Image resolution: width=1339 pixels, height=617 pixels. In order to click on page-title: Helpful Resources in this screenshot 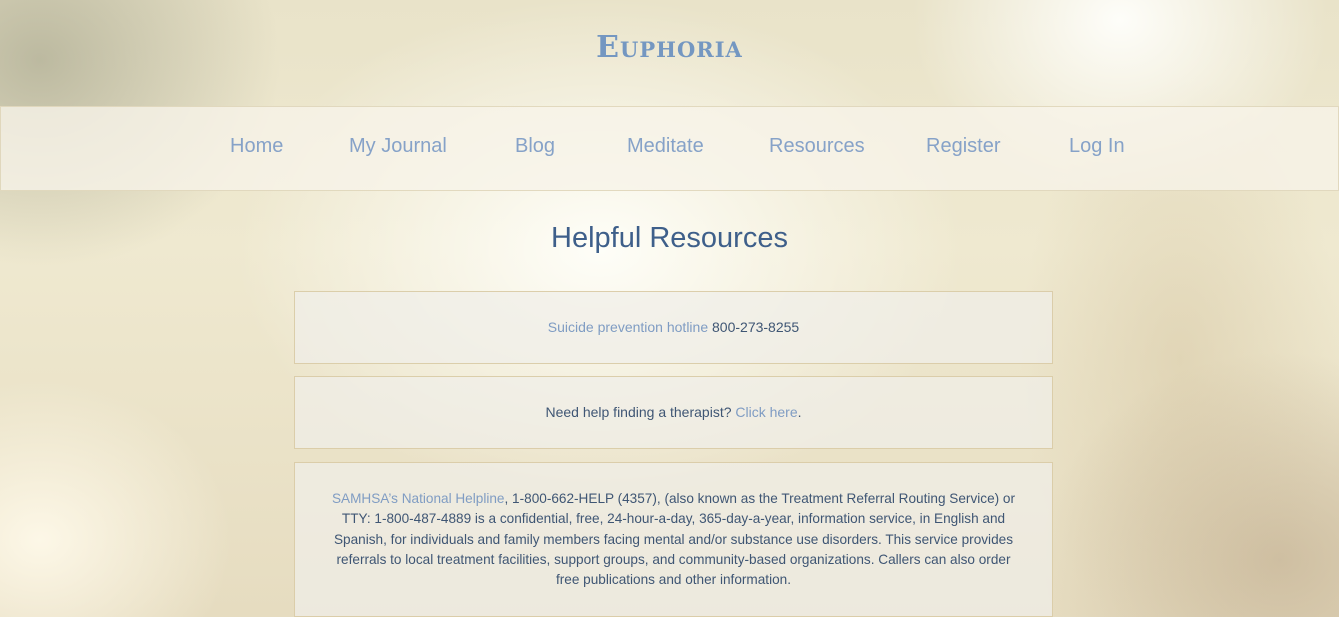, I will do `click(669, 238)`.